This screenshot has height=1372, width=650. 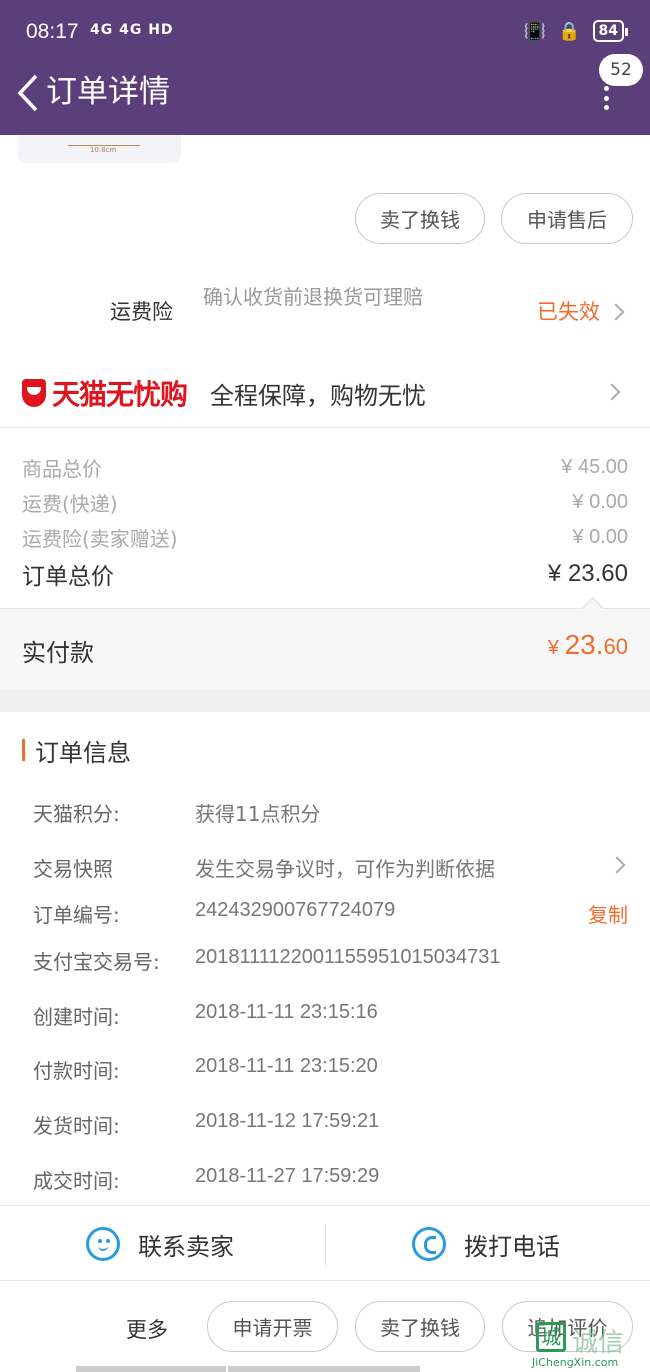 I want to click on freight-insurance-desc: 确认收货前退换货可理赔, so click(x=313, y=297).